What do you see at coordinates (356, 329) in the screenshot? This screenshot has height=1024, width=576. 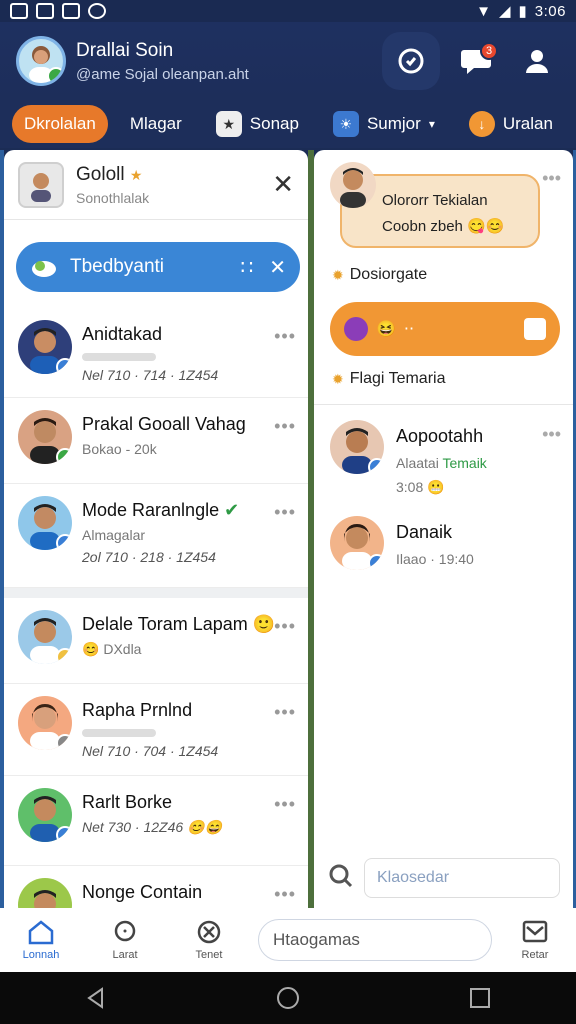 I see `play-icon` at bounding box center [356, 329].